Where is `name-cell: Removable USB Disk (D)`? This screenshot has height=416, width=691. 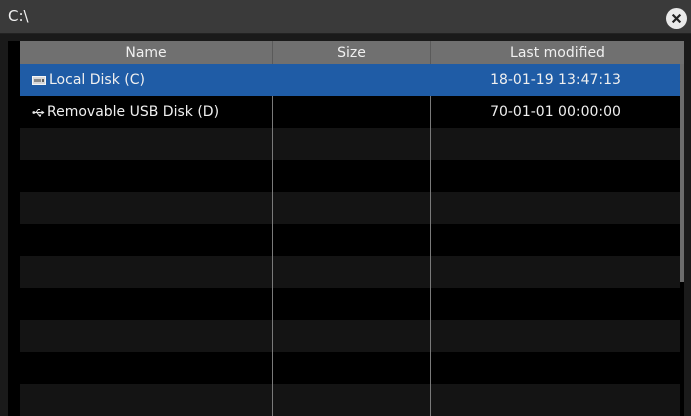 name-cell: Removable USB Disk (D) is located at coordinates (146, 112).